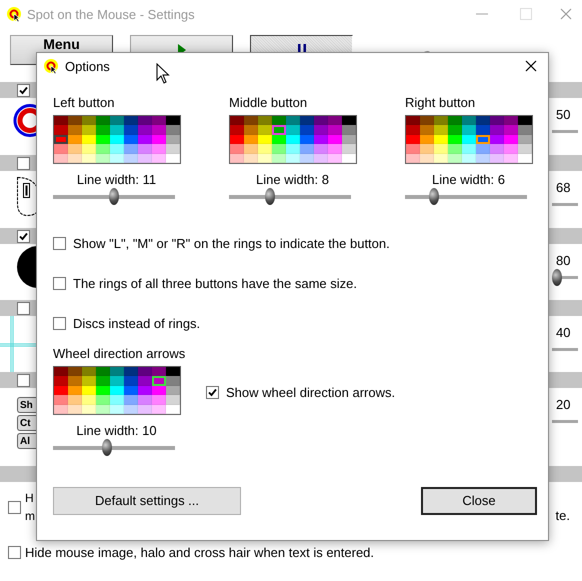 Image resolution: width=582 pixels, height=581 pixels. What do you see at coordinates (26, 423) in the screenshot?
I see `modifier-key-button: Ct` at bounding box center [26, 423].